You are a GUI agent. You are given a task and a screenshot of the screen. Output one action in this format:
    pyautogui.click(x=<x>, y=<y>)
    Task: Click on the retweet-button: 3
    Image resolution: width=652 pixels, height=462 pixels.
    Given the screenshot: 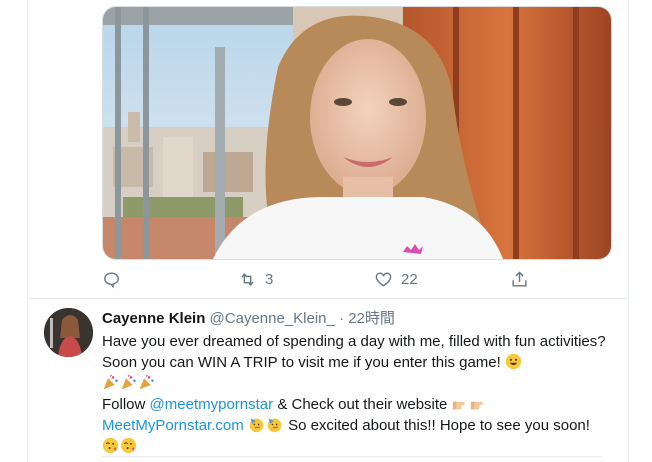 What is the action you would take?
    pyautogui.click(x=255, y=279)
    